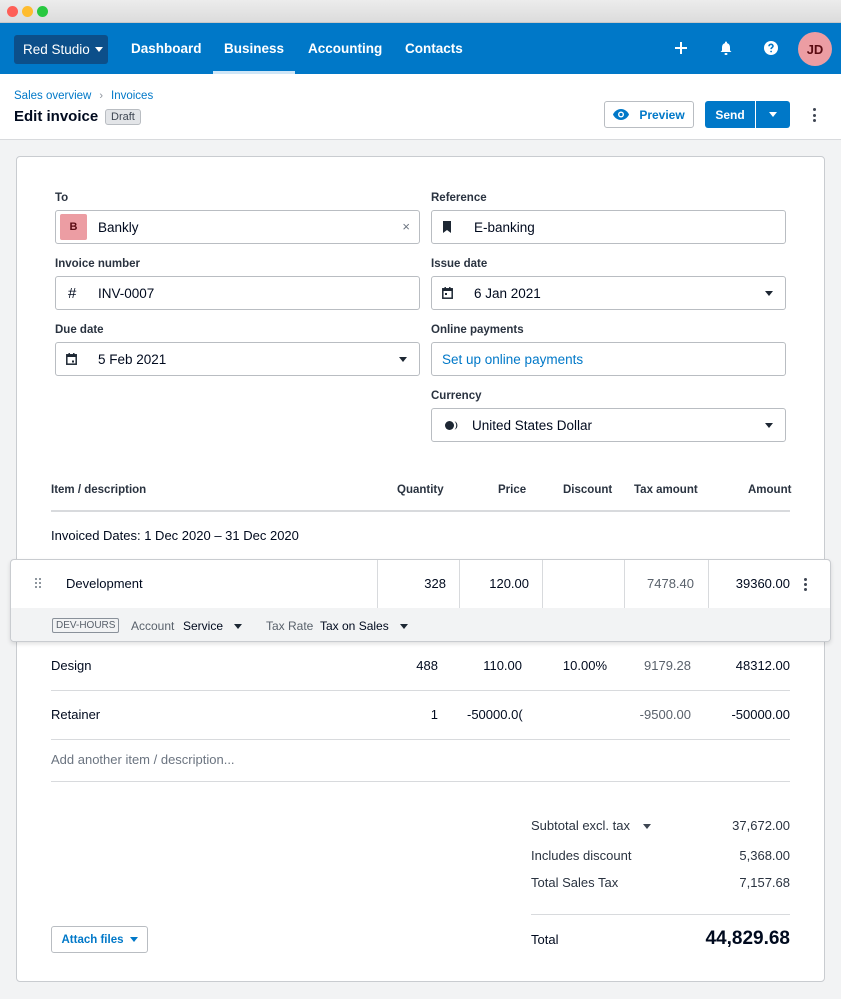  What do you see at coordinates (166, 48) in the screenshot?
I see `nav-dashboard: Dashboard` at bounding box center [166, 48].